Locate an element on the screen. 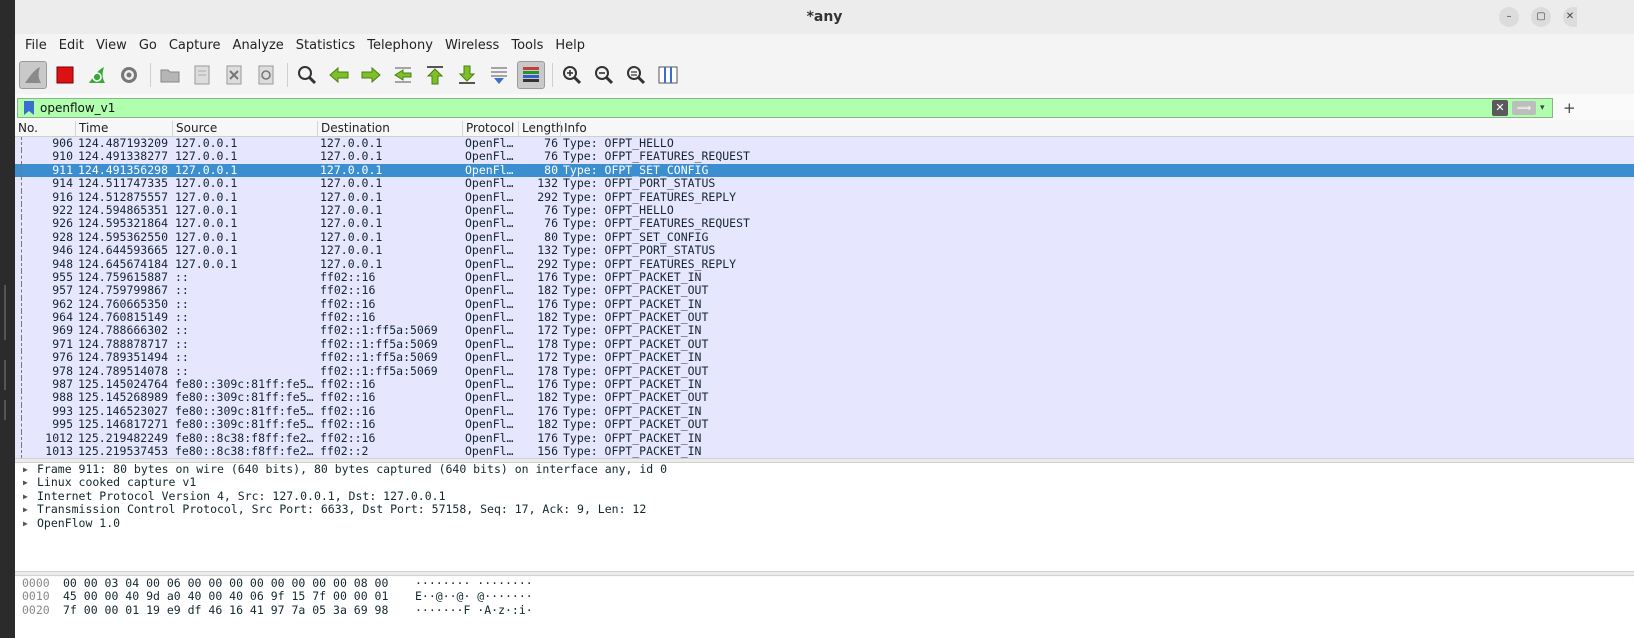 Image resolution: width=1634 pixels, height=638 pixels. column-header-info: Info is located at coordinates (1060, 128).